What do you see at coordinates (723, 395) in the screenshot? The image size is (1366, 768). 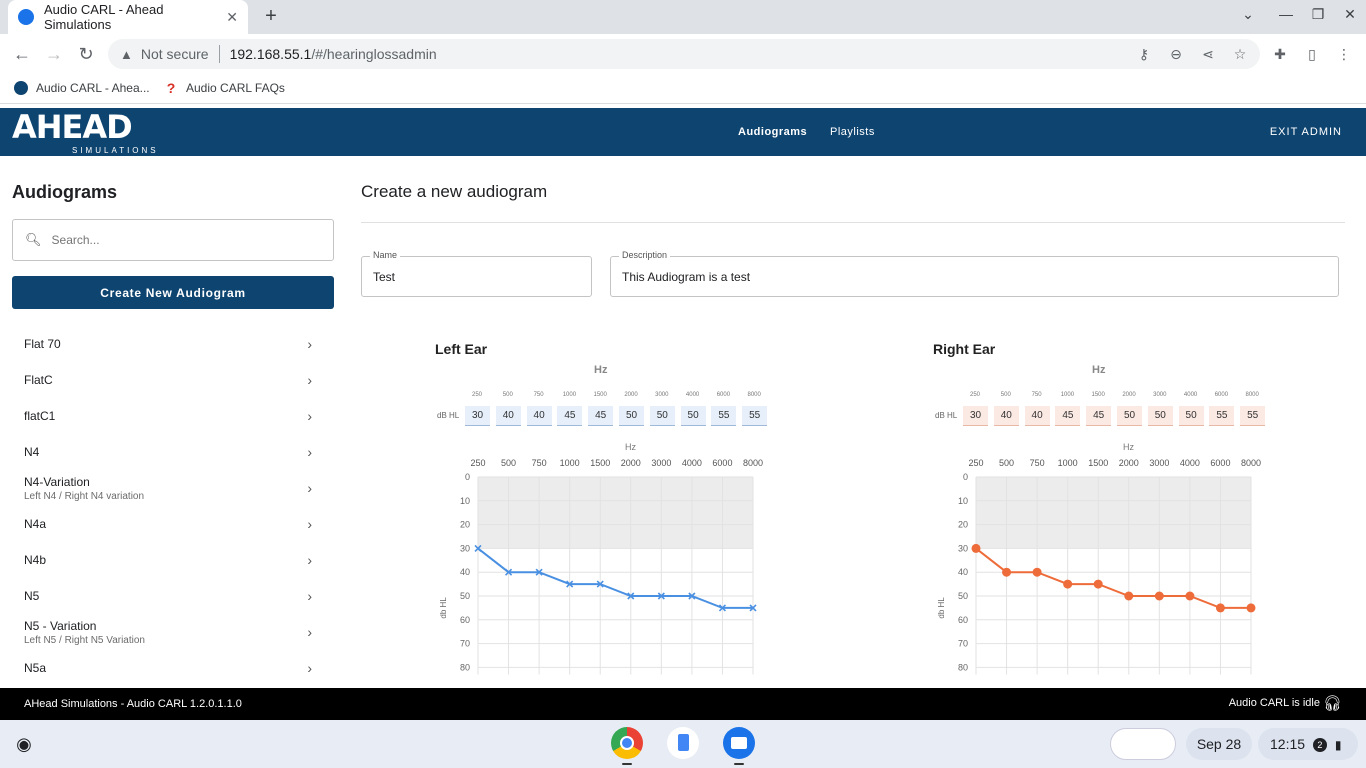 I see `frequency-label: 6000` at bounding box center [723, 395].